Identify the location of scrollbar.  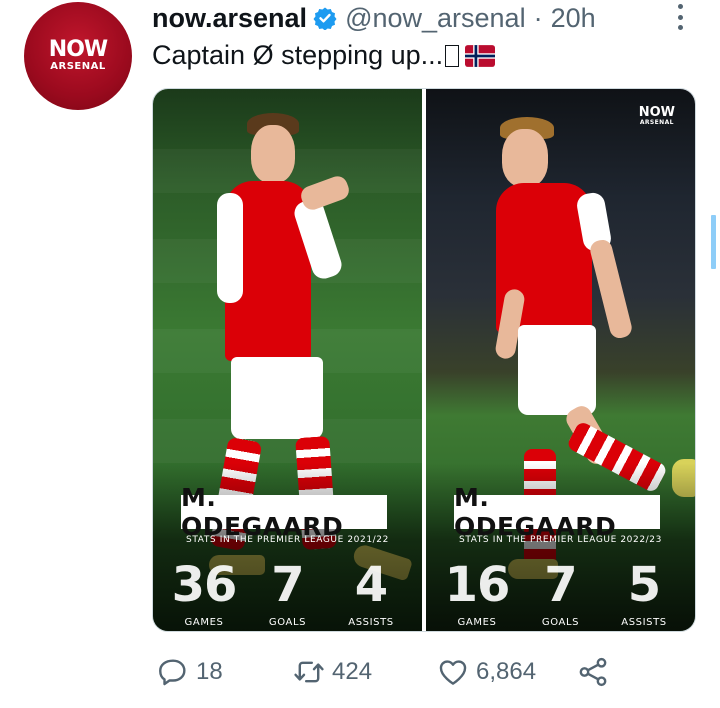
(713, 242).